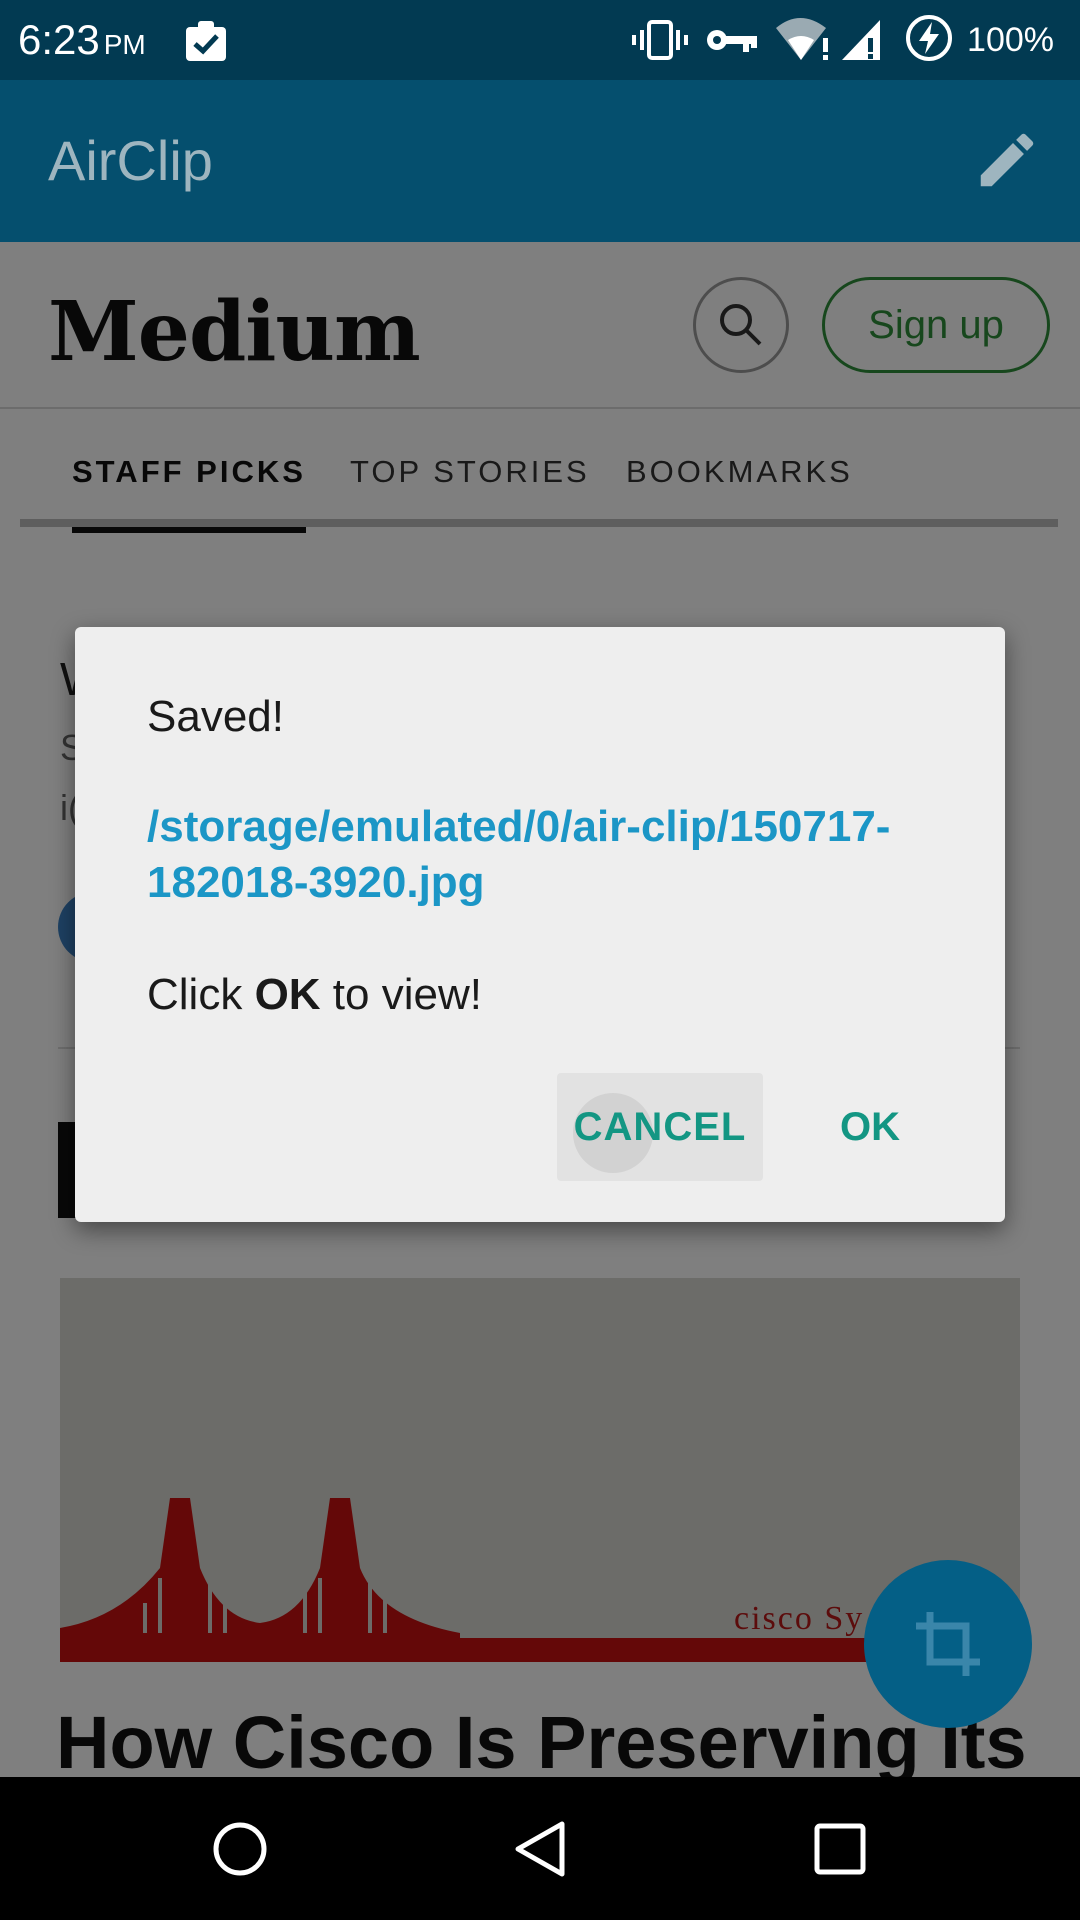 The width and height of the screenshot is (1080, 1920). Describe the element at coordinates (1010, 40) in the screenshot. I see `battery-percent: 100%` at that location.